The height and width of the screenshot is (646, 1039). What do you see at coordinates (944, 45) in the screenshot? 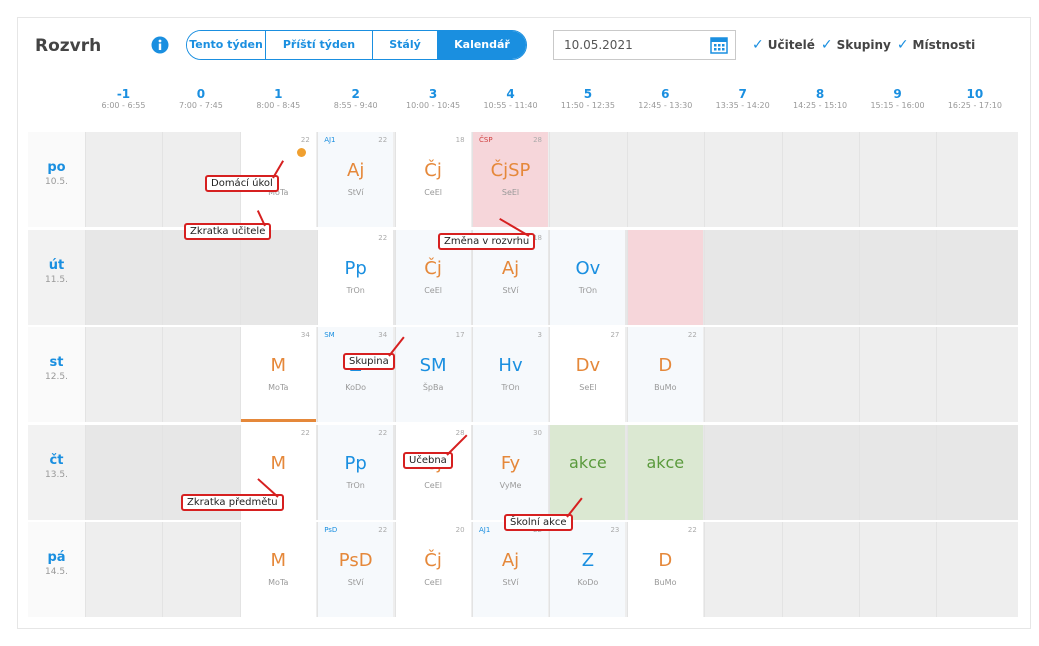
I see `filter-label: Místnosti` at bounding box center [944, 45].